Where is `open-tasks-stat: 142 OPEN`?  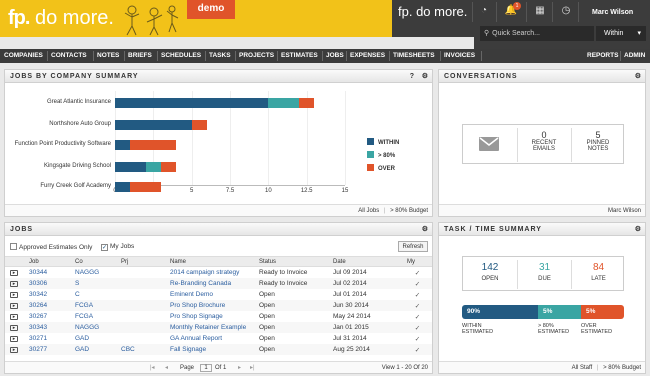
open-tasks-stat: 142 OPEN is located at coordinates (490, 272).